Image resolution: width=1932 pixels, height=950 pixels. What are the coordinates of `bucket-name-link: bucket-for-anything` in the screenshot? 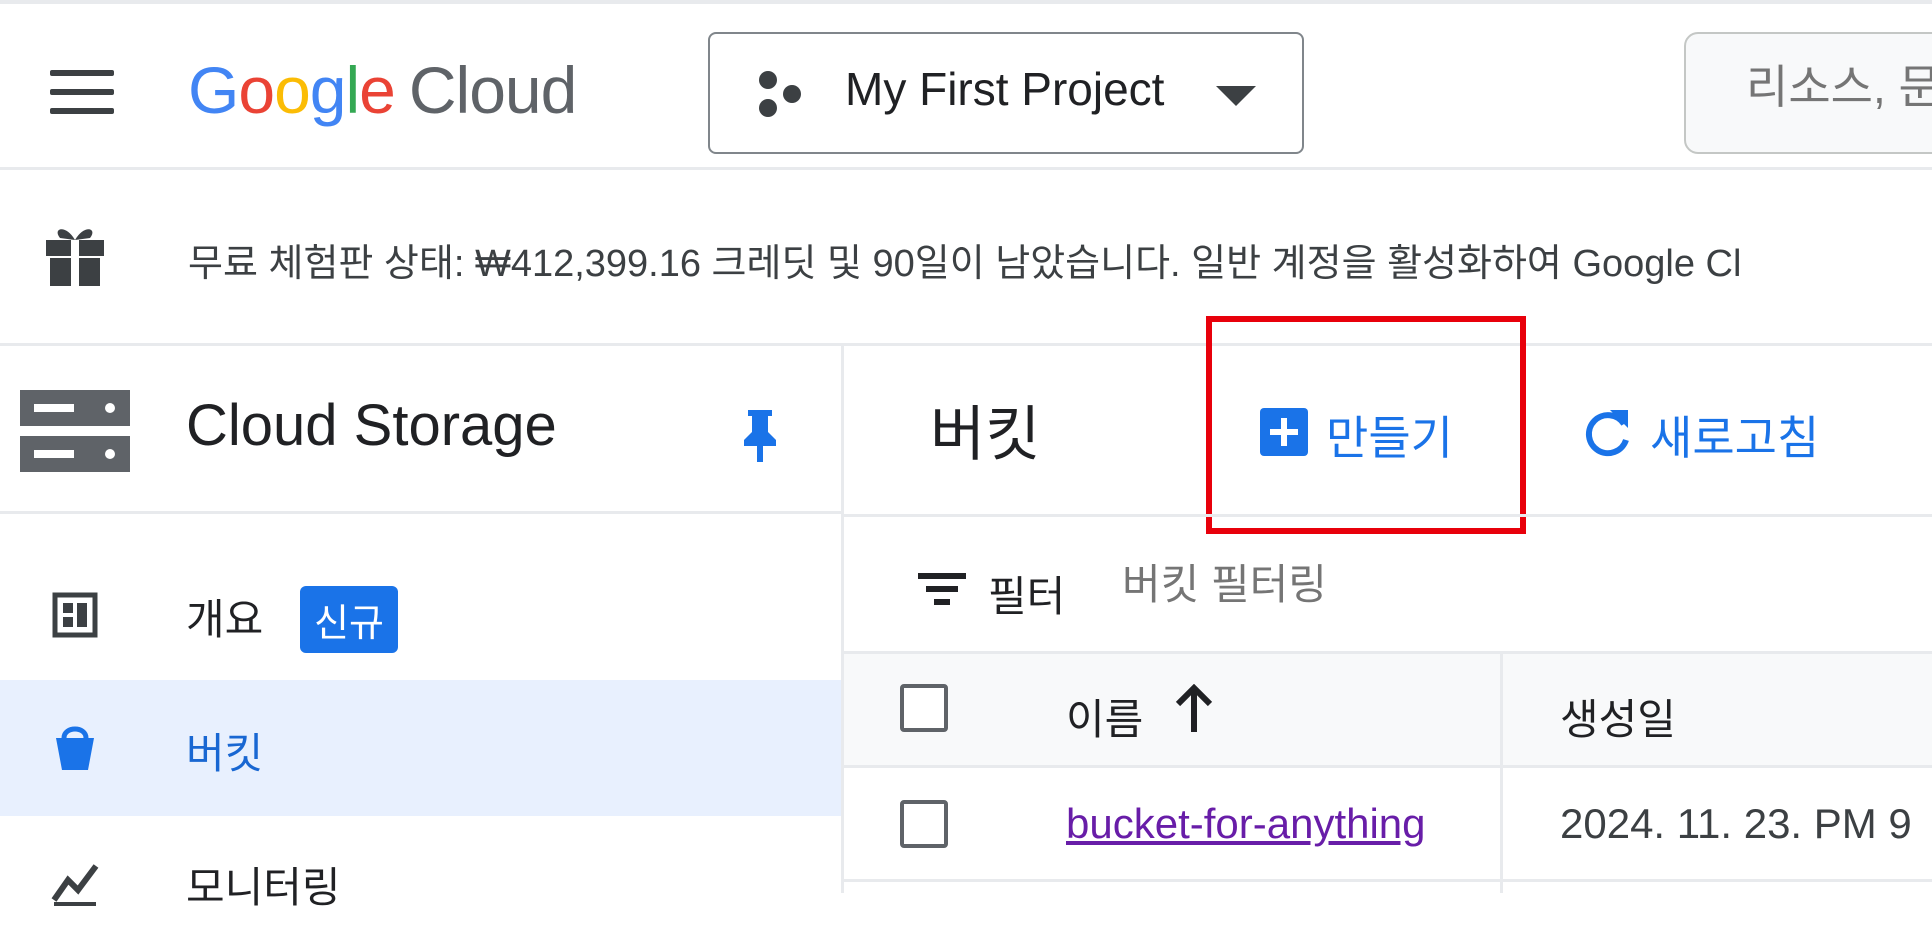 It's located at (1246, 824).